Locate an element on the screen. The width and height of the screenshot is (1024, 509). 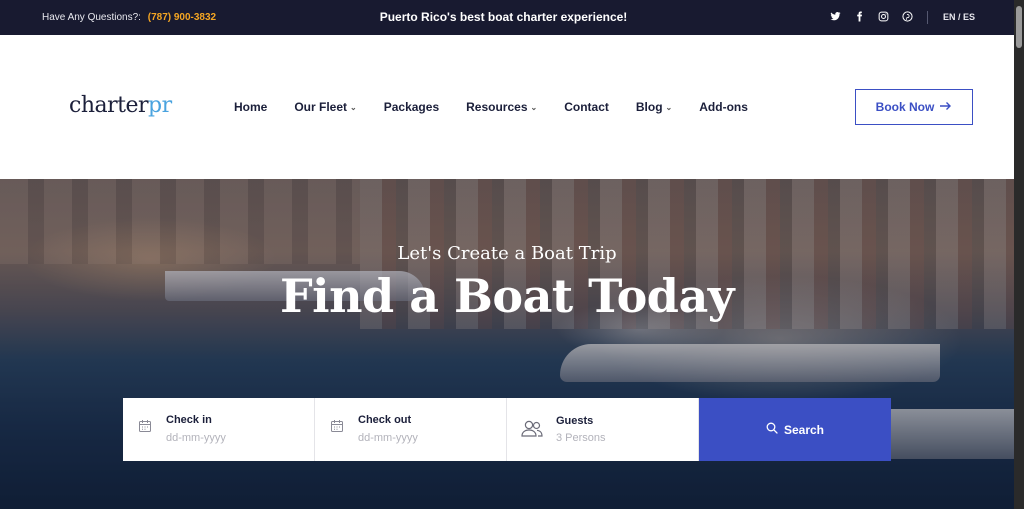
nav-item-resources: Resources ⌄ is located at coordinates (501, 107).